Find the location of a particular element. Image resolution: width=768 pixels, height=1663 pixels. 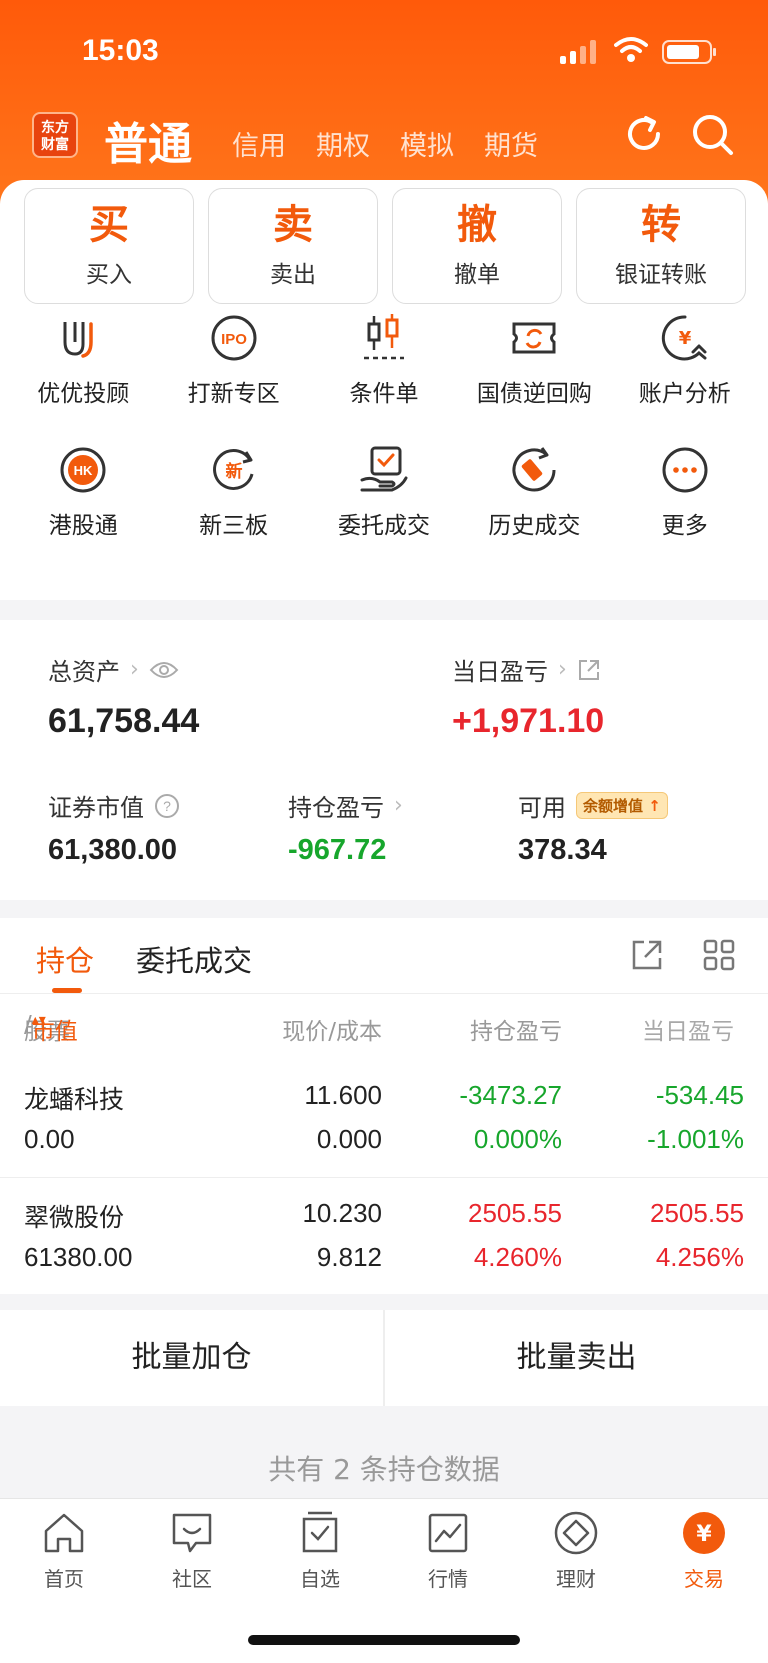

battery-icon is located at coordinates (689, 52).